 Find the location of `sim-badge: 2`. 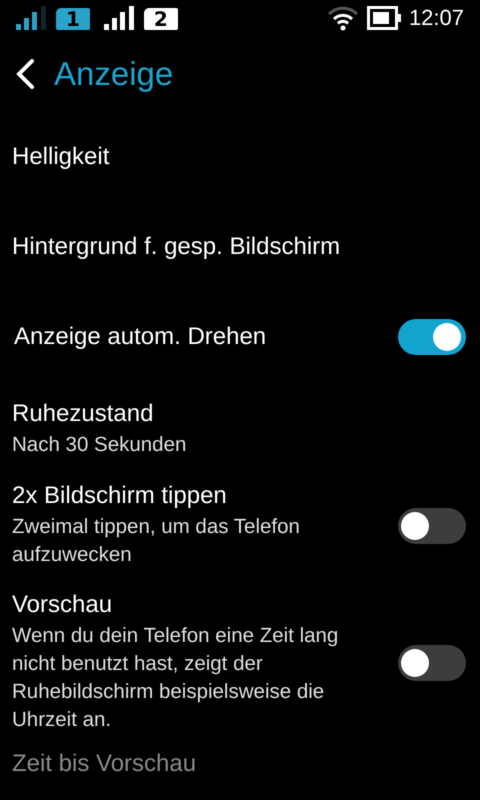

sim-badge: 2 is located at coordinates (161, 19).